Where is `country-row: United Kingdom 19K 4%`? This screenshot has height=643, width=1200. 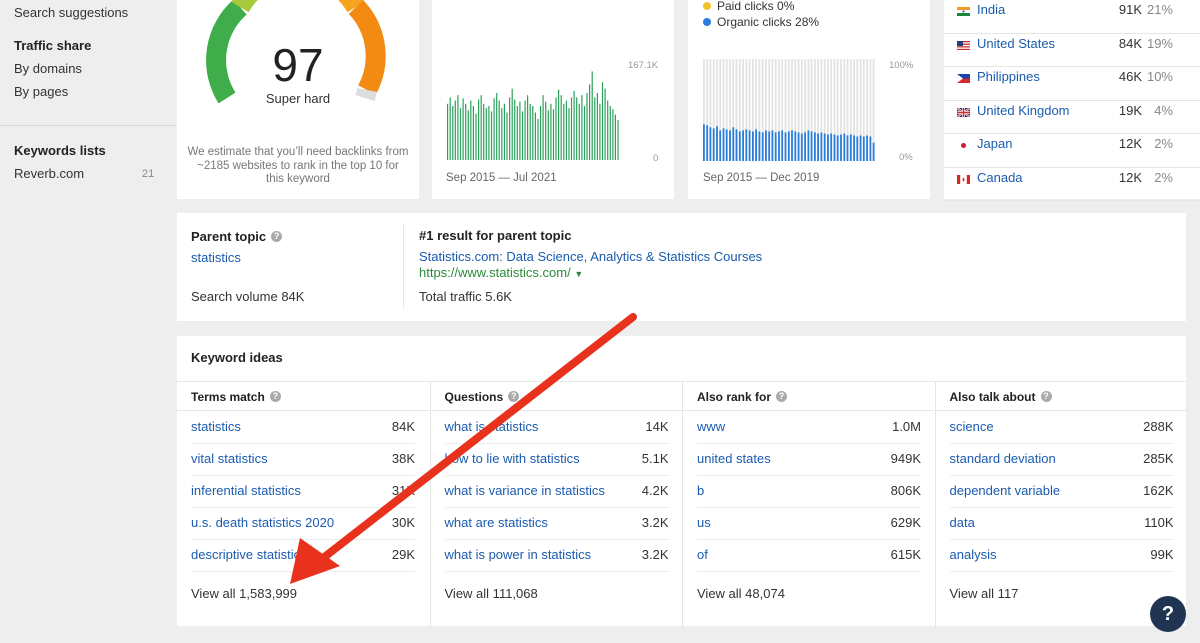 country-row: United Kingdom 19K 4% is located at coordinates (1072, 117).